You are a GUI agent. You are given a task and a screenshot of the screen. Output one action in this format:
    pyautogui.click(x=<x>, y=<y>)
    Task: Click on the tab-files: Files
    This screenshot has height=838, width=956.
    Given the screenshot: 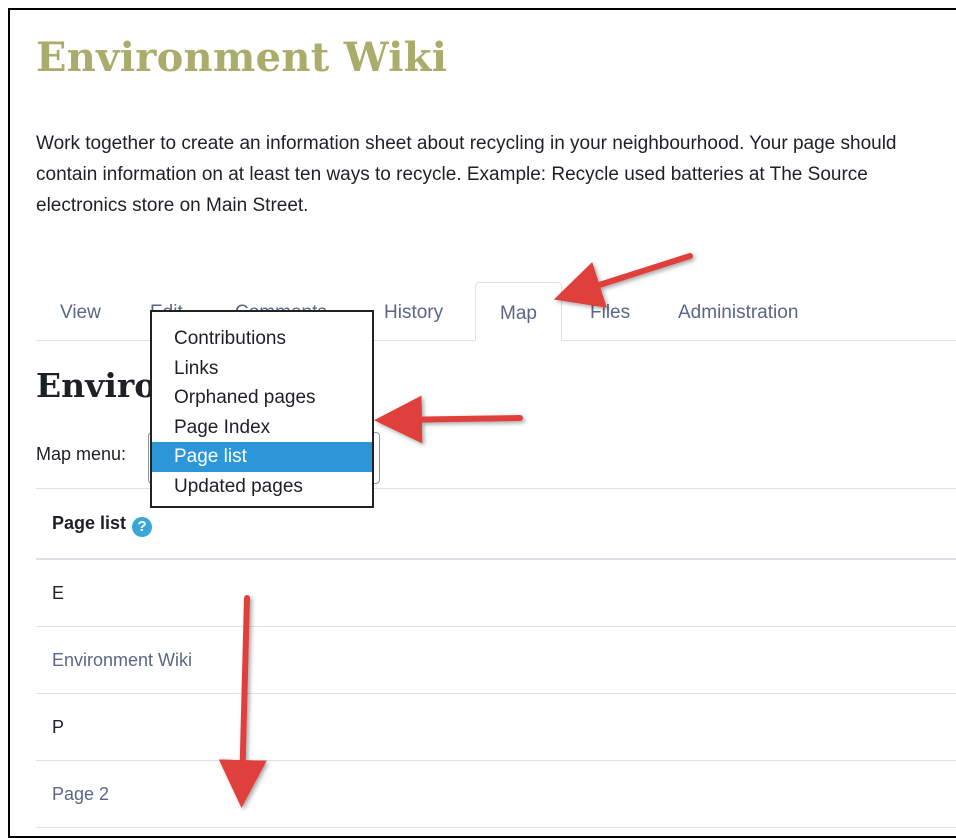 What is the action you would take?
    pyautogui.click(x=610, y=311)
    